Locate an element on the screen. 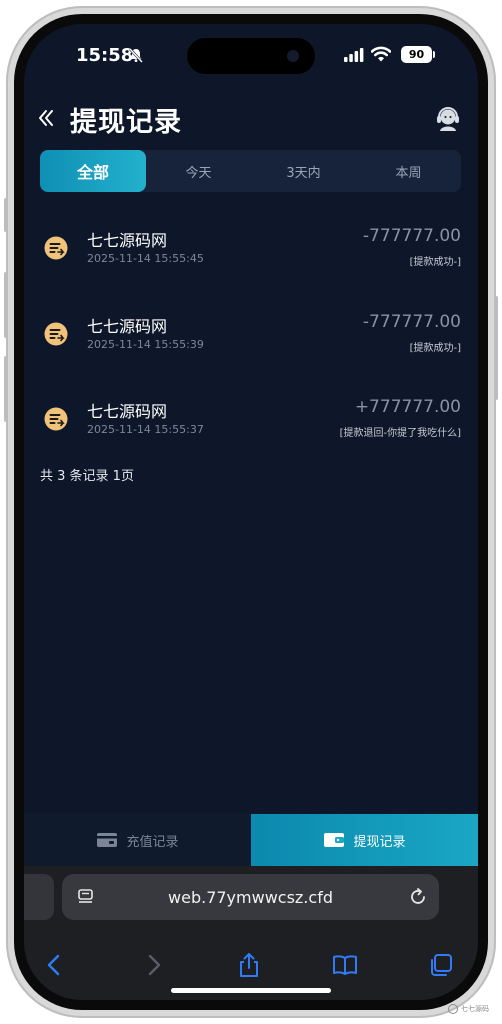 The image size is (502, 1024). watermark-logo-icon is located at coordinates (453, 1009).